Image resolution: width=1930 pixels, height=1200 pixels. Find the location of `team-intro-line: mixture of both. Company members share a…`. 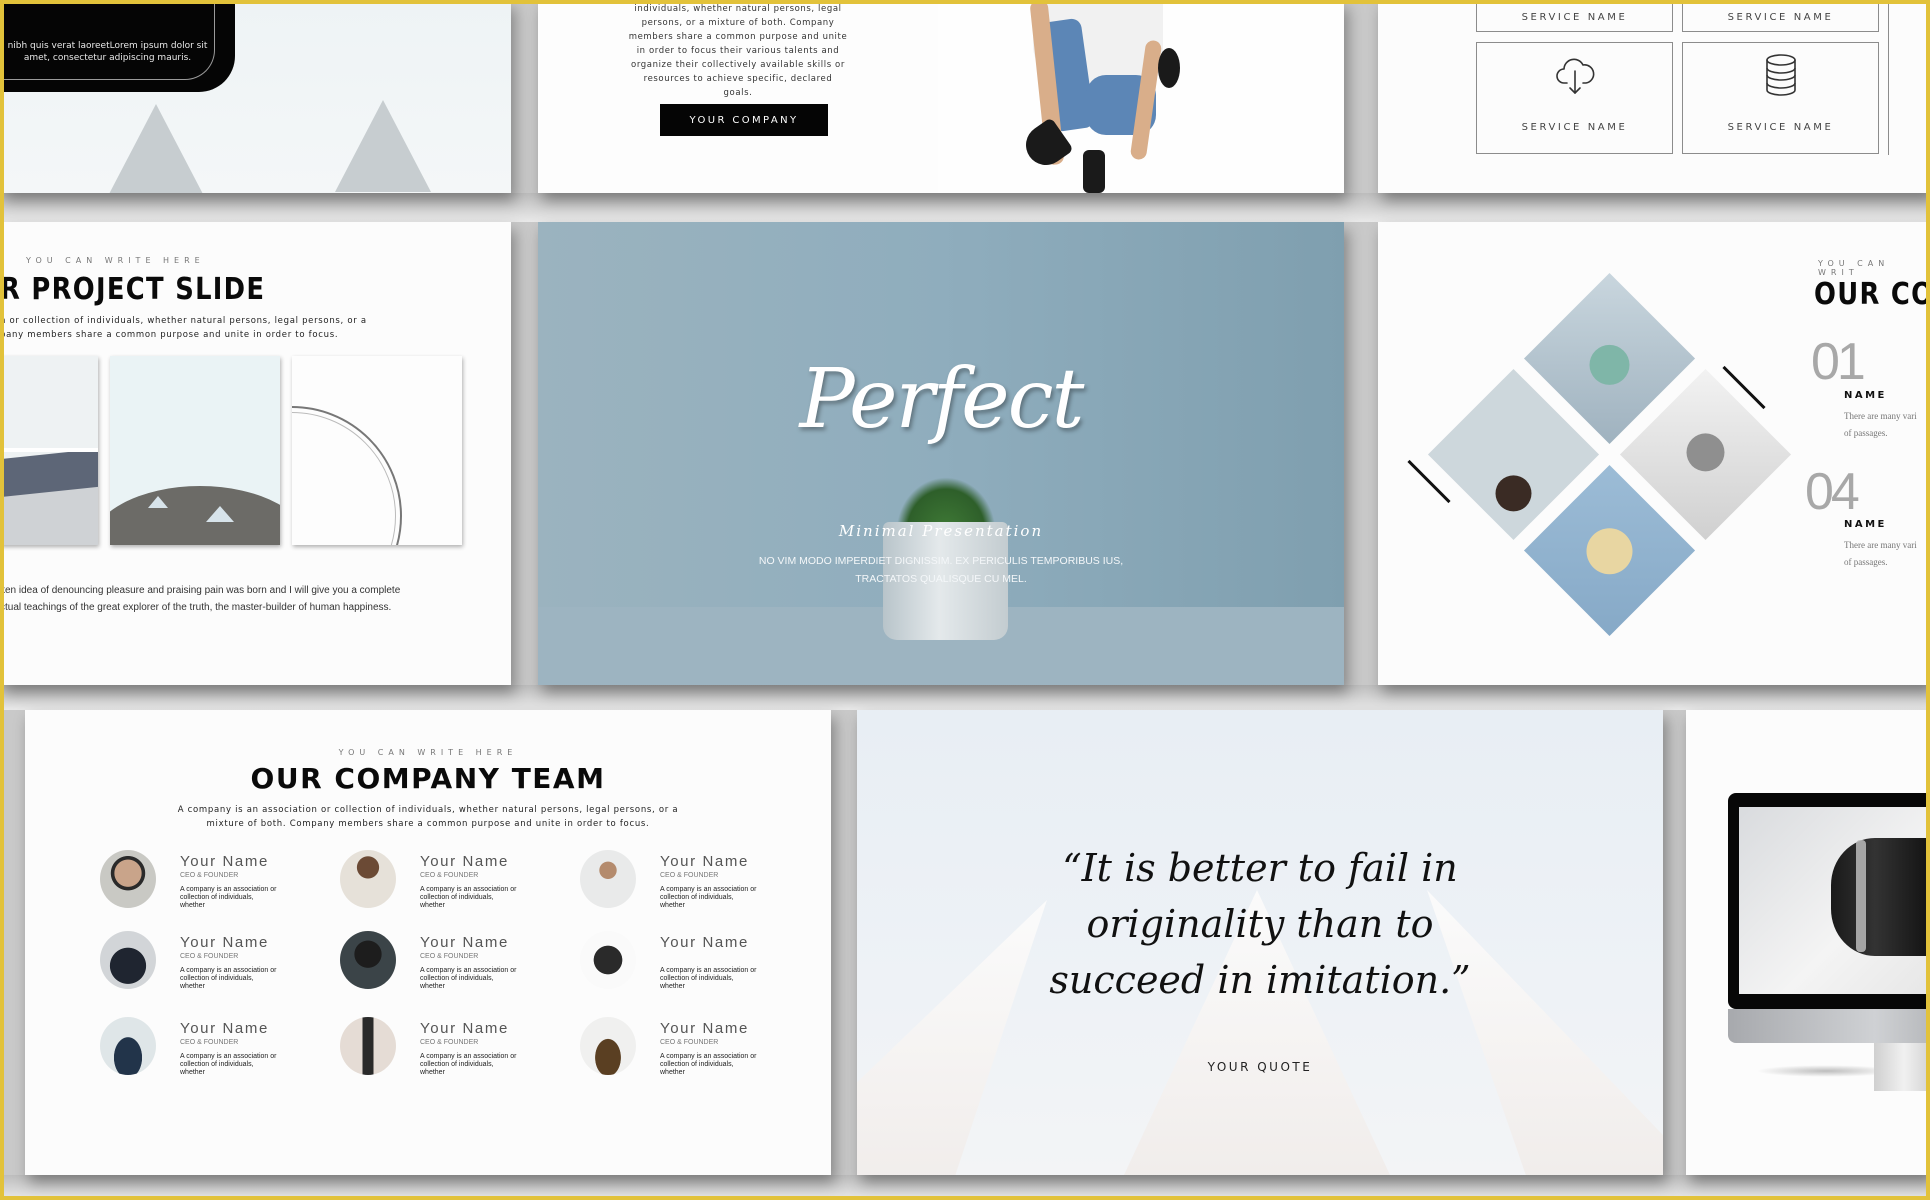

team-intro-line: mixture of both. Company members share a… is located at coordinates (428, 824).